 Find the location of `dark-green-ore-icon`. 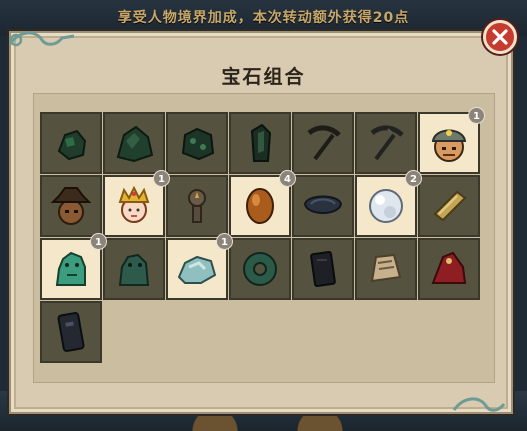

dark-green-ore-icon is located at coordinates (72, 145).